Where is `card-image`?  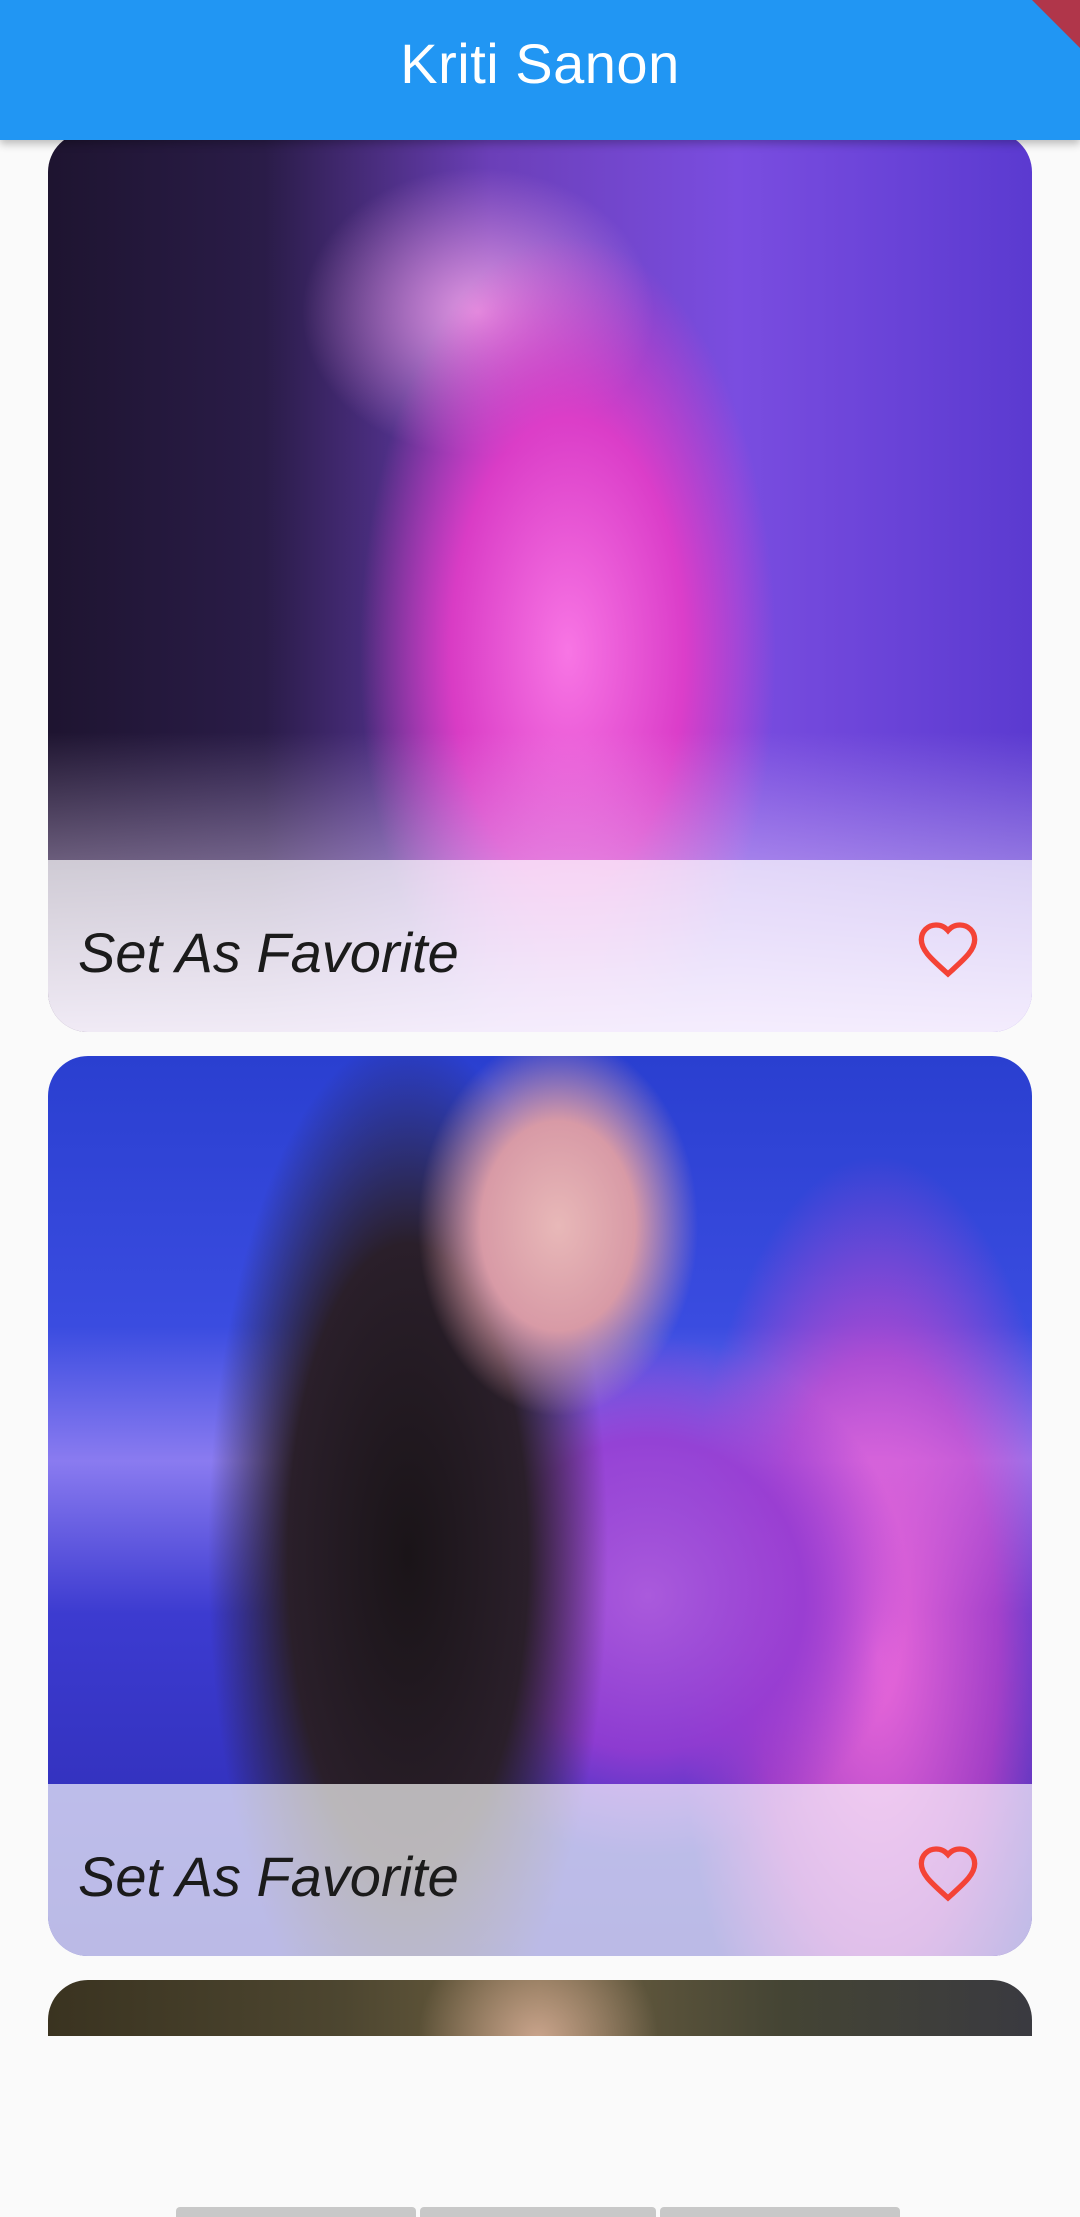 card-image is located at coordinates (540, 2008).